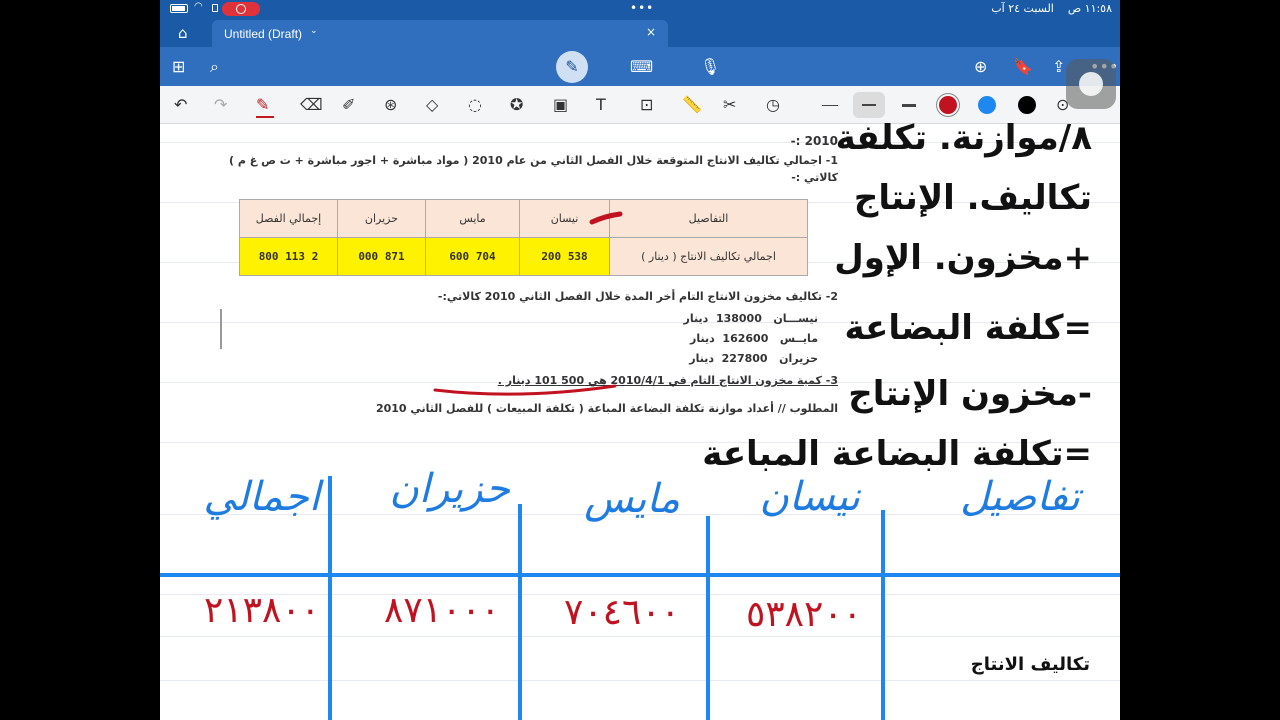 The height and width of the screenshot is (720, 1280). Describe the element at coordinates (265, 117) in the screenshot. I see `active-tool-indicator` at that location.